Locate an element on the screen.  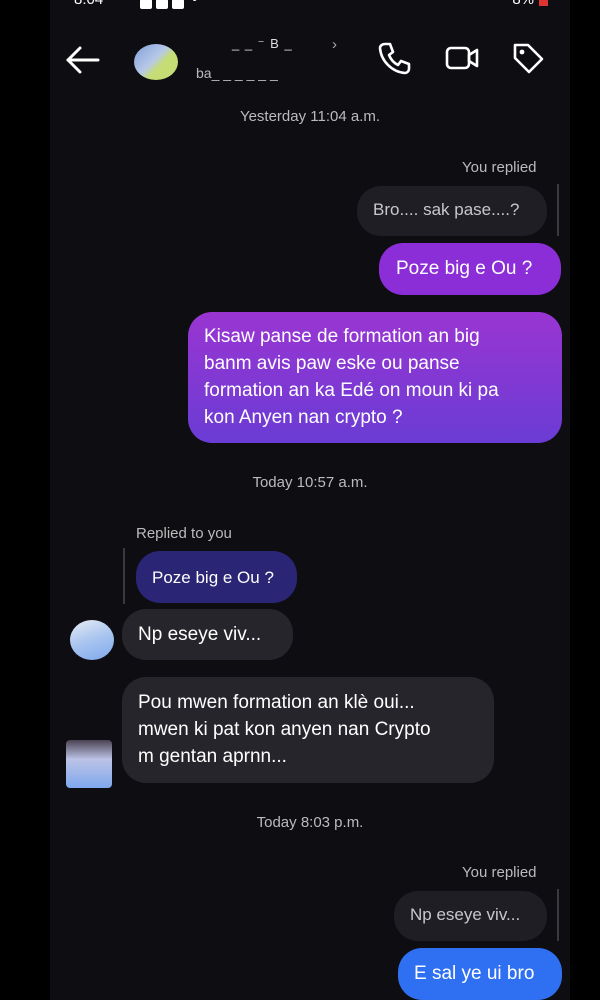
quoted-message: Poze big e Ou ? is located at coordinates (216, 577).